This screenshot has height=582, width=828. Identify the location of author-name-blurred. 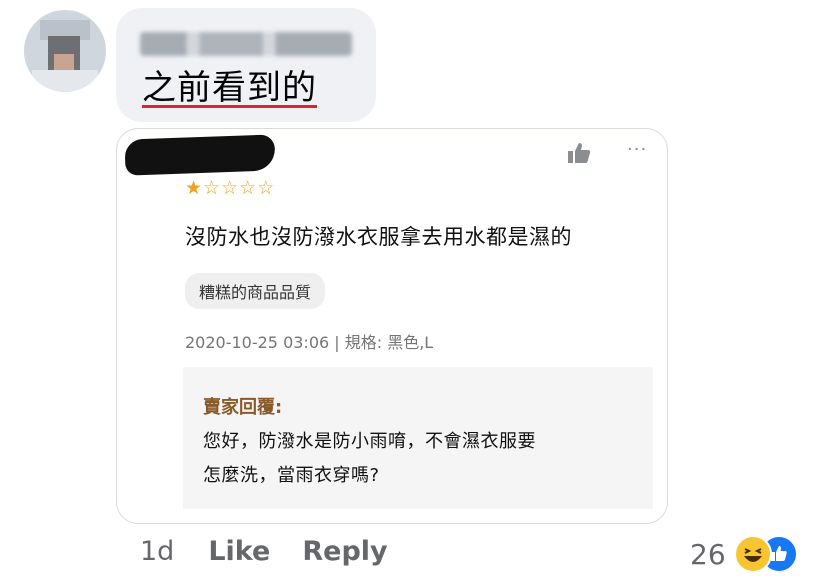
(246, 44).